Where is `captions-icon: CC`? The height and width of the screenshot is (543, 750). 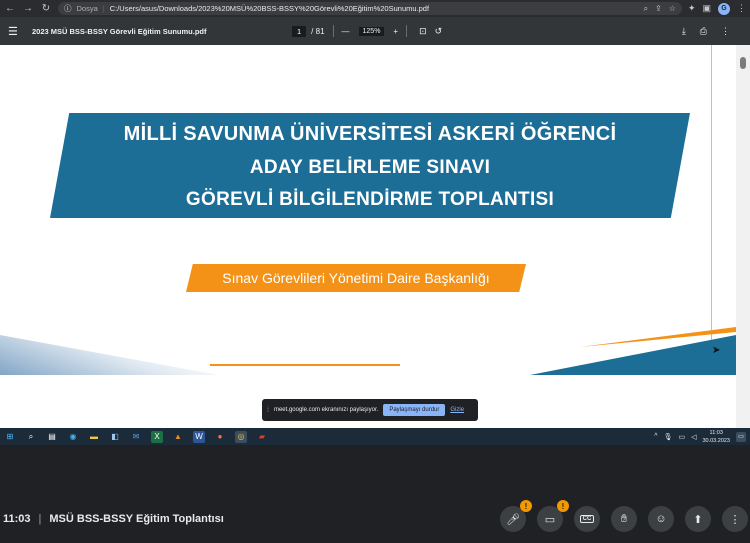
captions-icon: CC is located at coordinates (587, 519).